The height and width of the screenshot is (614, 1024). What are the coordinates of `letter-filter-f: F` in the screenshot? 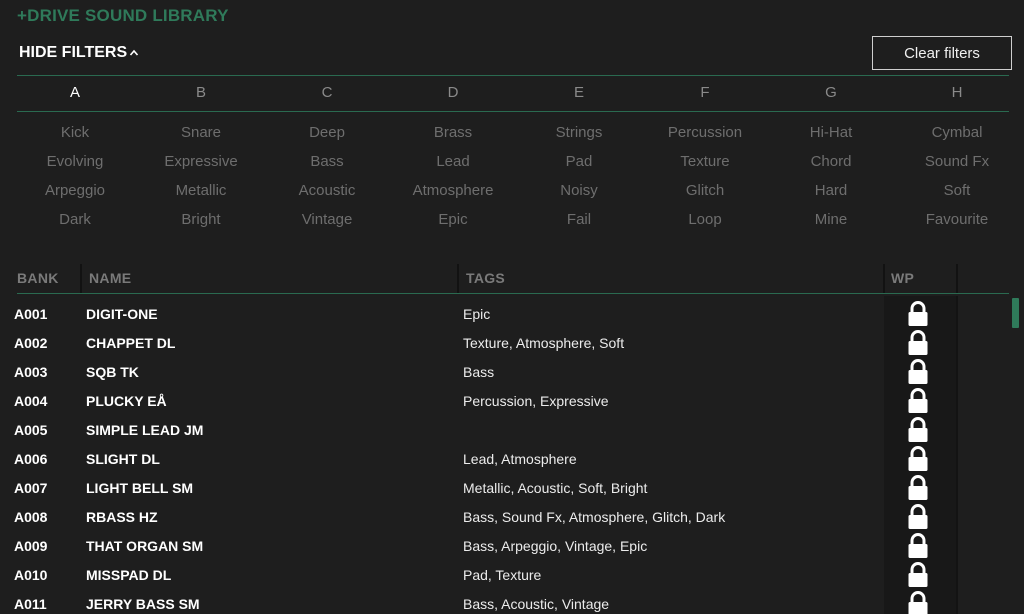 It's located at (705, 92).